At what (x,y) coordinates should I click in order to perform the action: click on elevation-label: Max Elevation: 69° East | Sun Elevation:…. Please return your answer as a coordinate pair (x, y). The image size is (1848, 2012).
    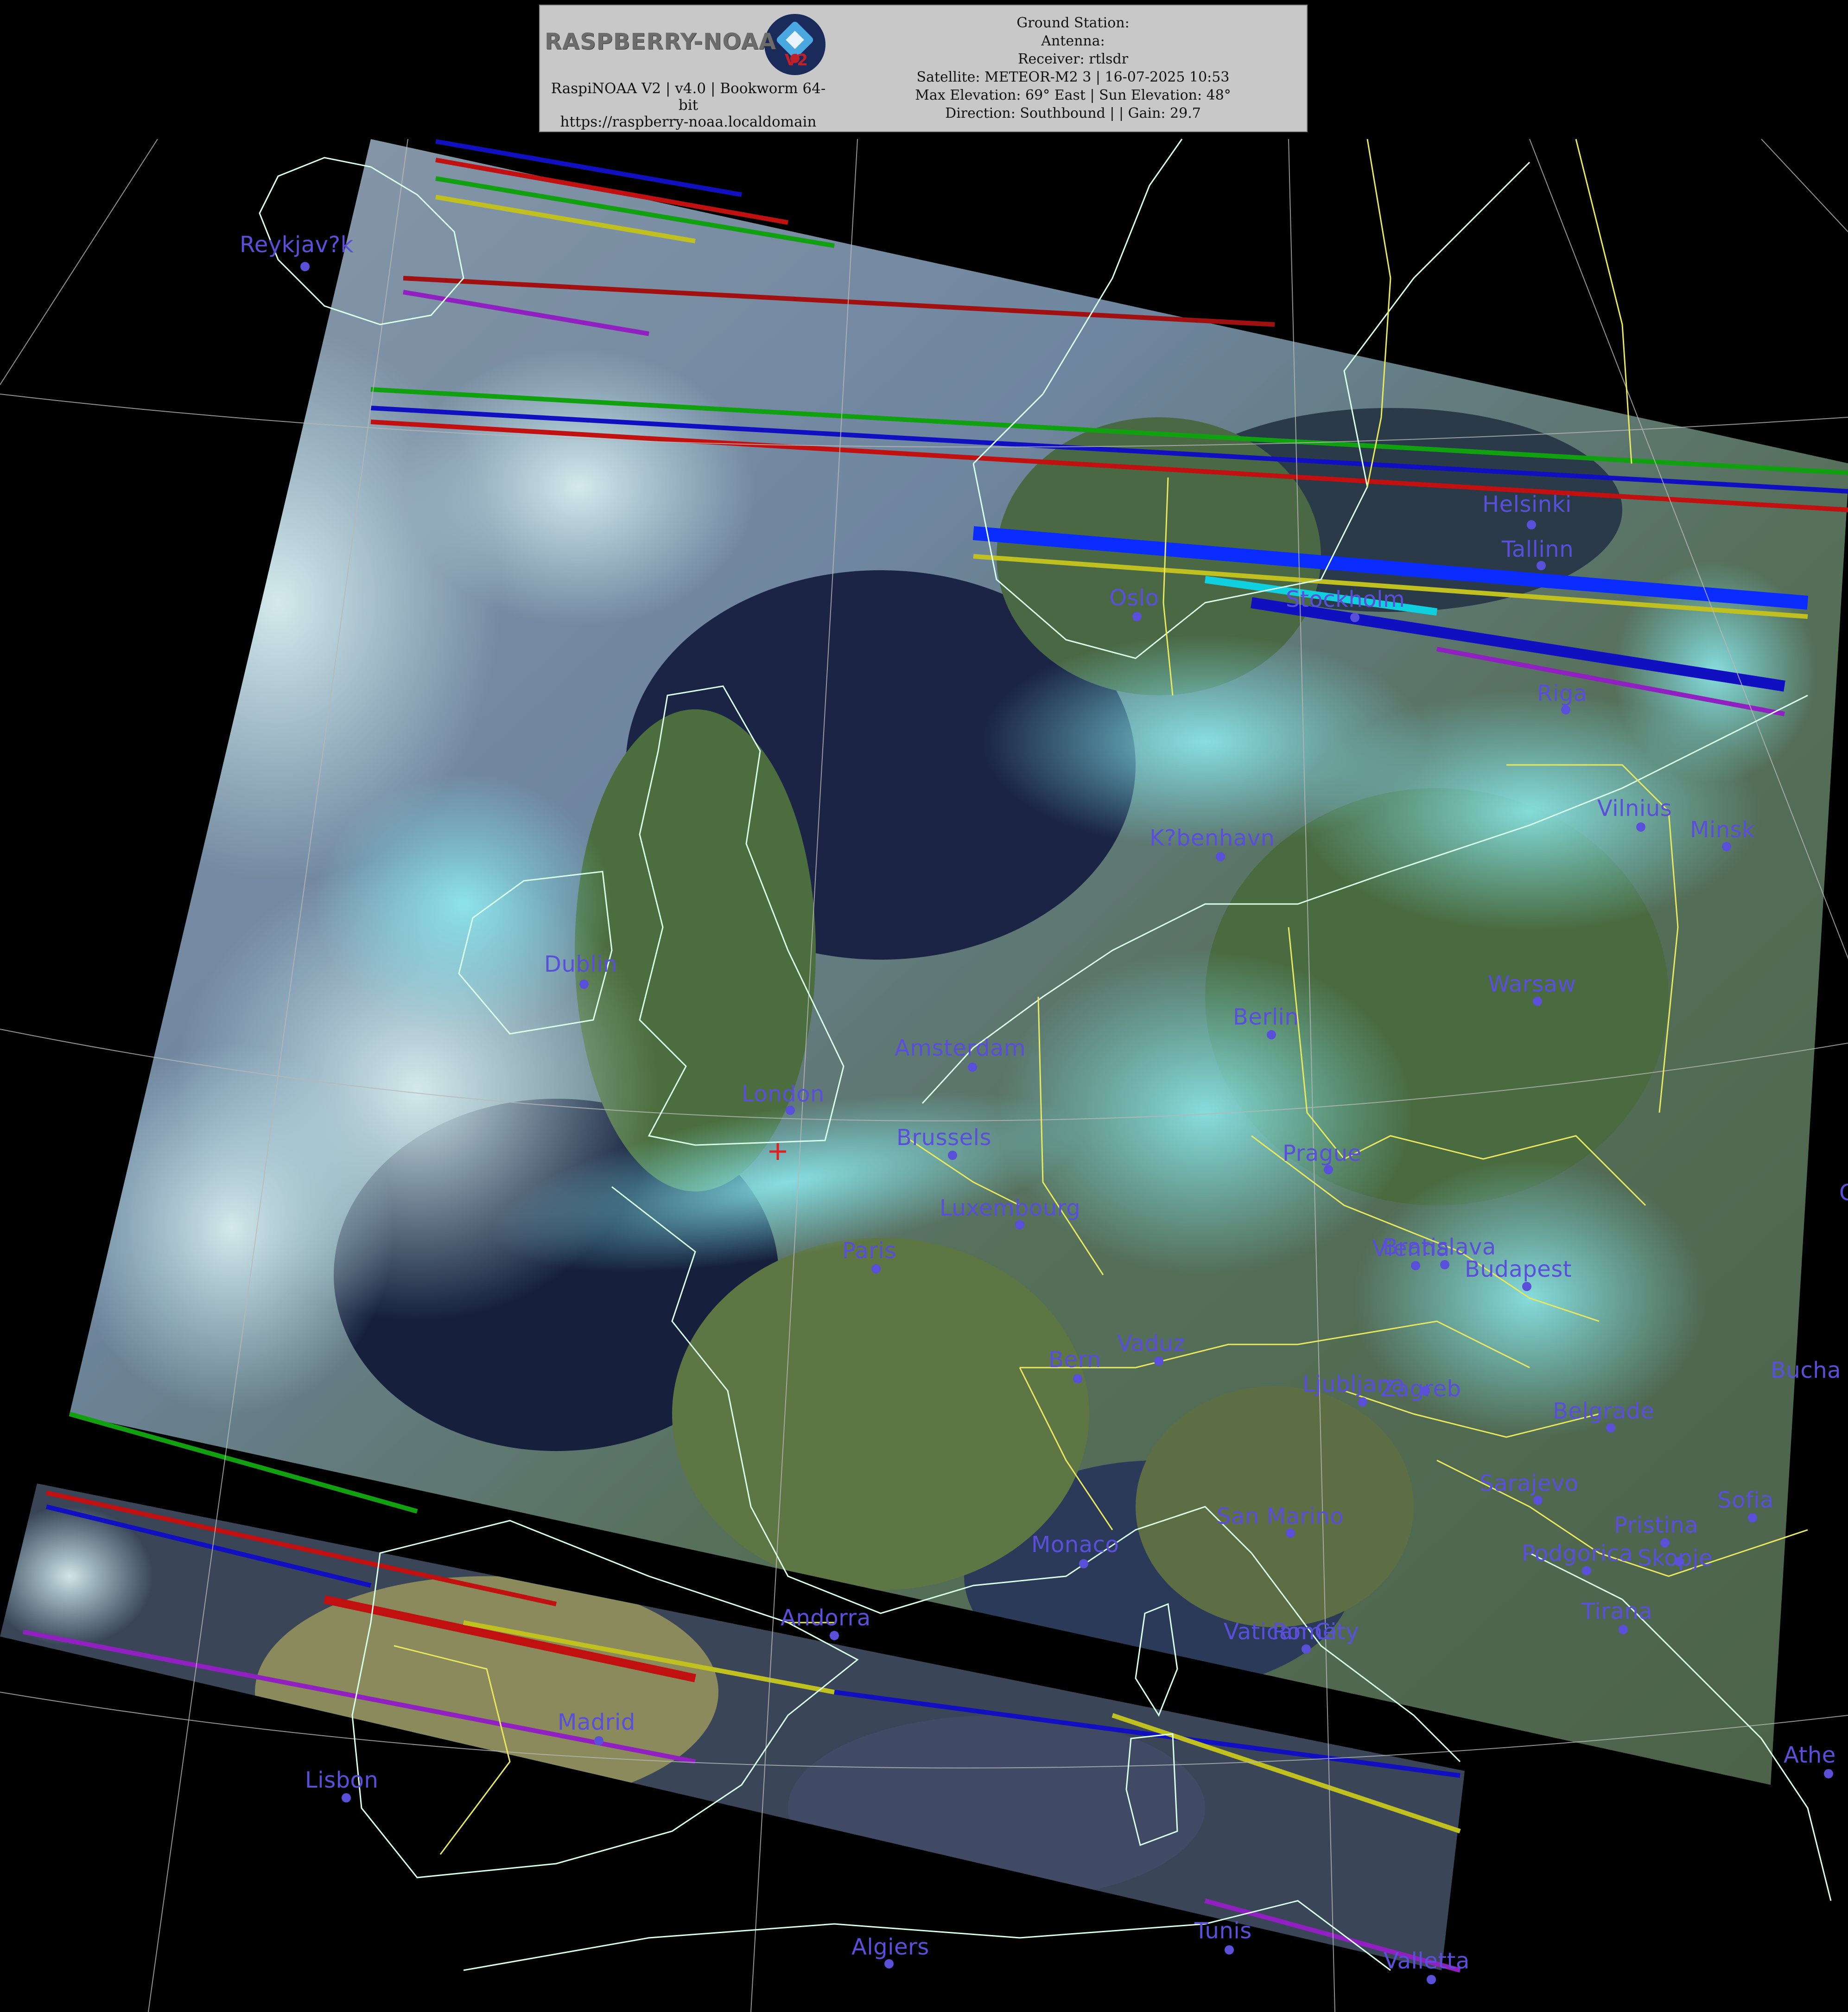
    Looking at the image, I should click on (1073, 95).